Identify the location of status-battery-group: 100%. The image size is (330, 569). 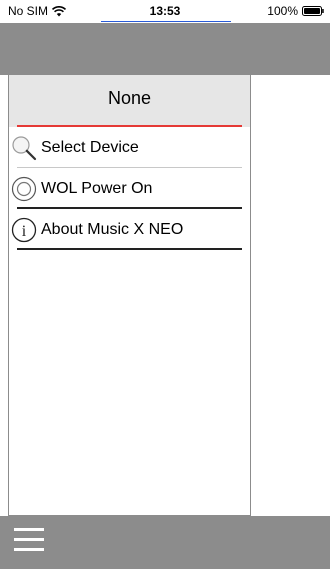
(295, 11).